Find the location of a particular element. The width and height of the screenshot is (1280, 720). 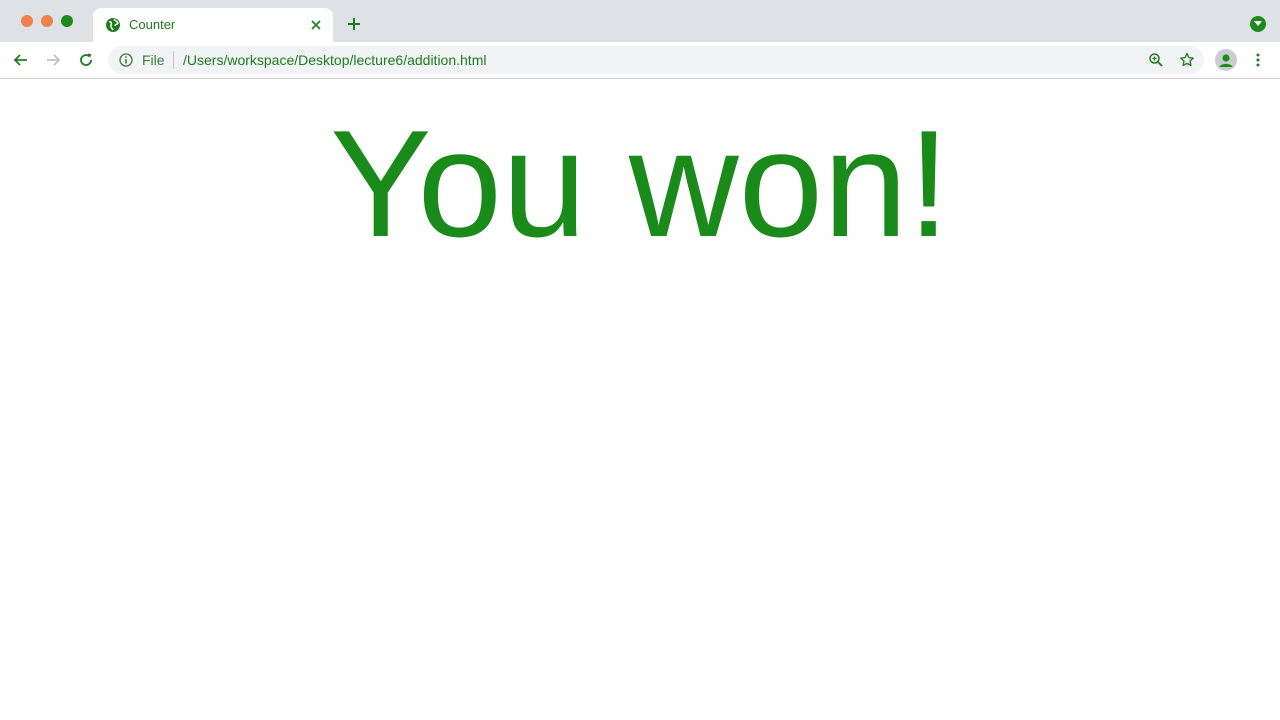

person-icon is located at coordinates (1226, 60).